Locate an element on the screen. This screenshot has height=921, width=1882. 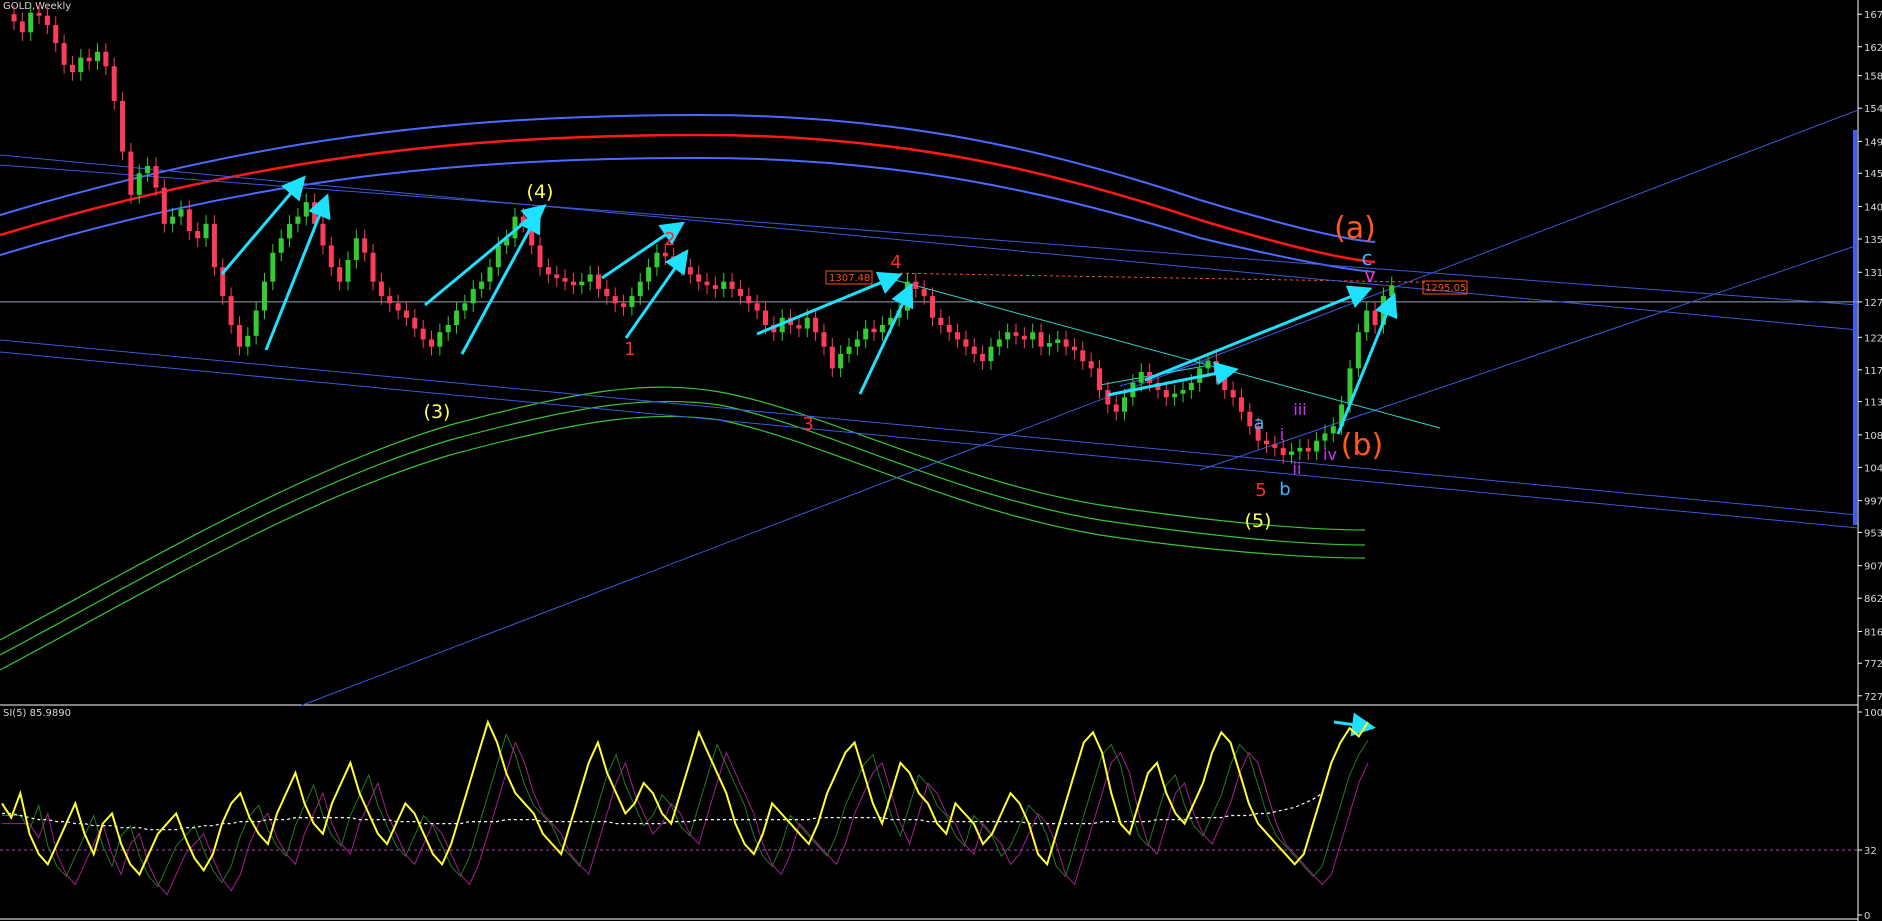
price-tag-1295-text: 1295.05 is located at coordinates (1445, 288).